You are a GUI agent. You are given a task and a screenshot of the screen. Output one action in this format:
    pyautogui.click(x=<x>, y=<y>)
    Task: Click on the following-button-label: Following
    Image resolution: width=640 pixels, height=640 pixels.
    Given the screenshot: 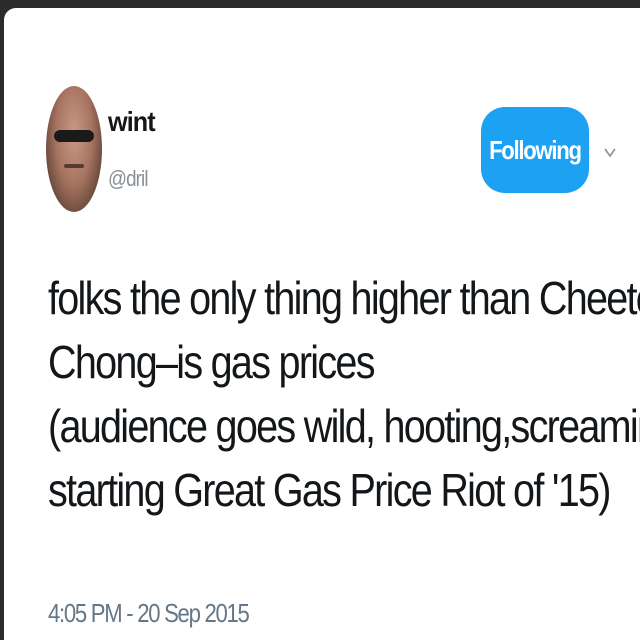 What is the action you would take?
    pyautogui.click(x=535, y=149)
    